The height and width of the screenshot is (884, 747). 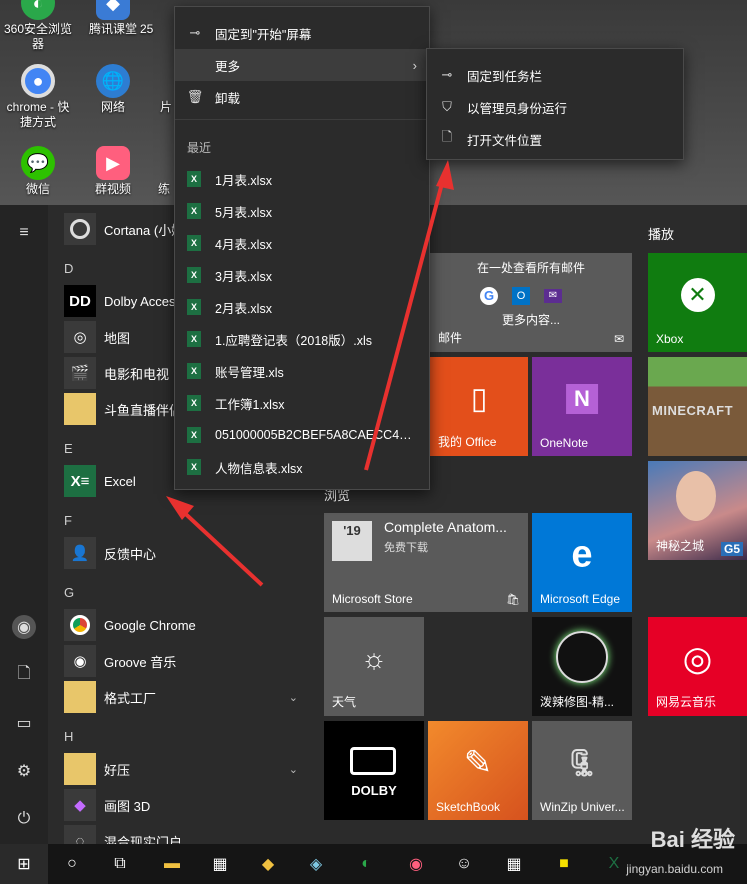 I want to click on minecraft-logo: MINECRAFT, so click(x=693, y=410).